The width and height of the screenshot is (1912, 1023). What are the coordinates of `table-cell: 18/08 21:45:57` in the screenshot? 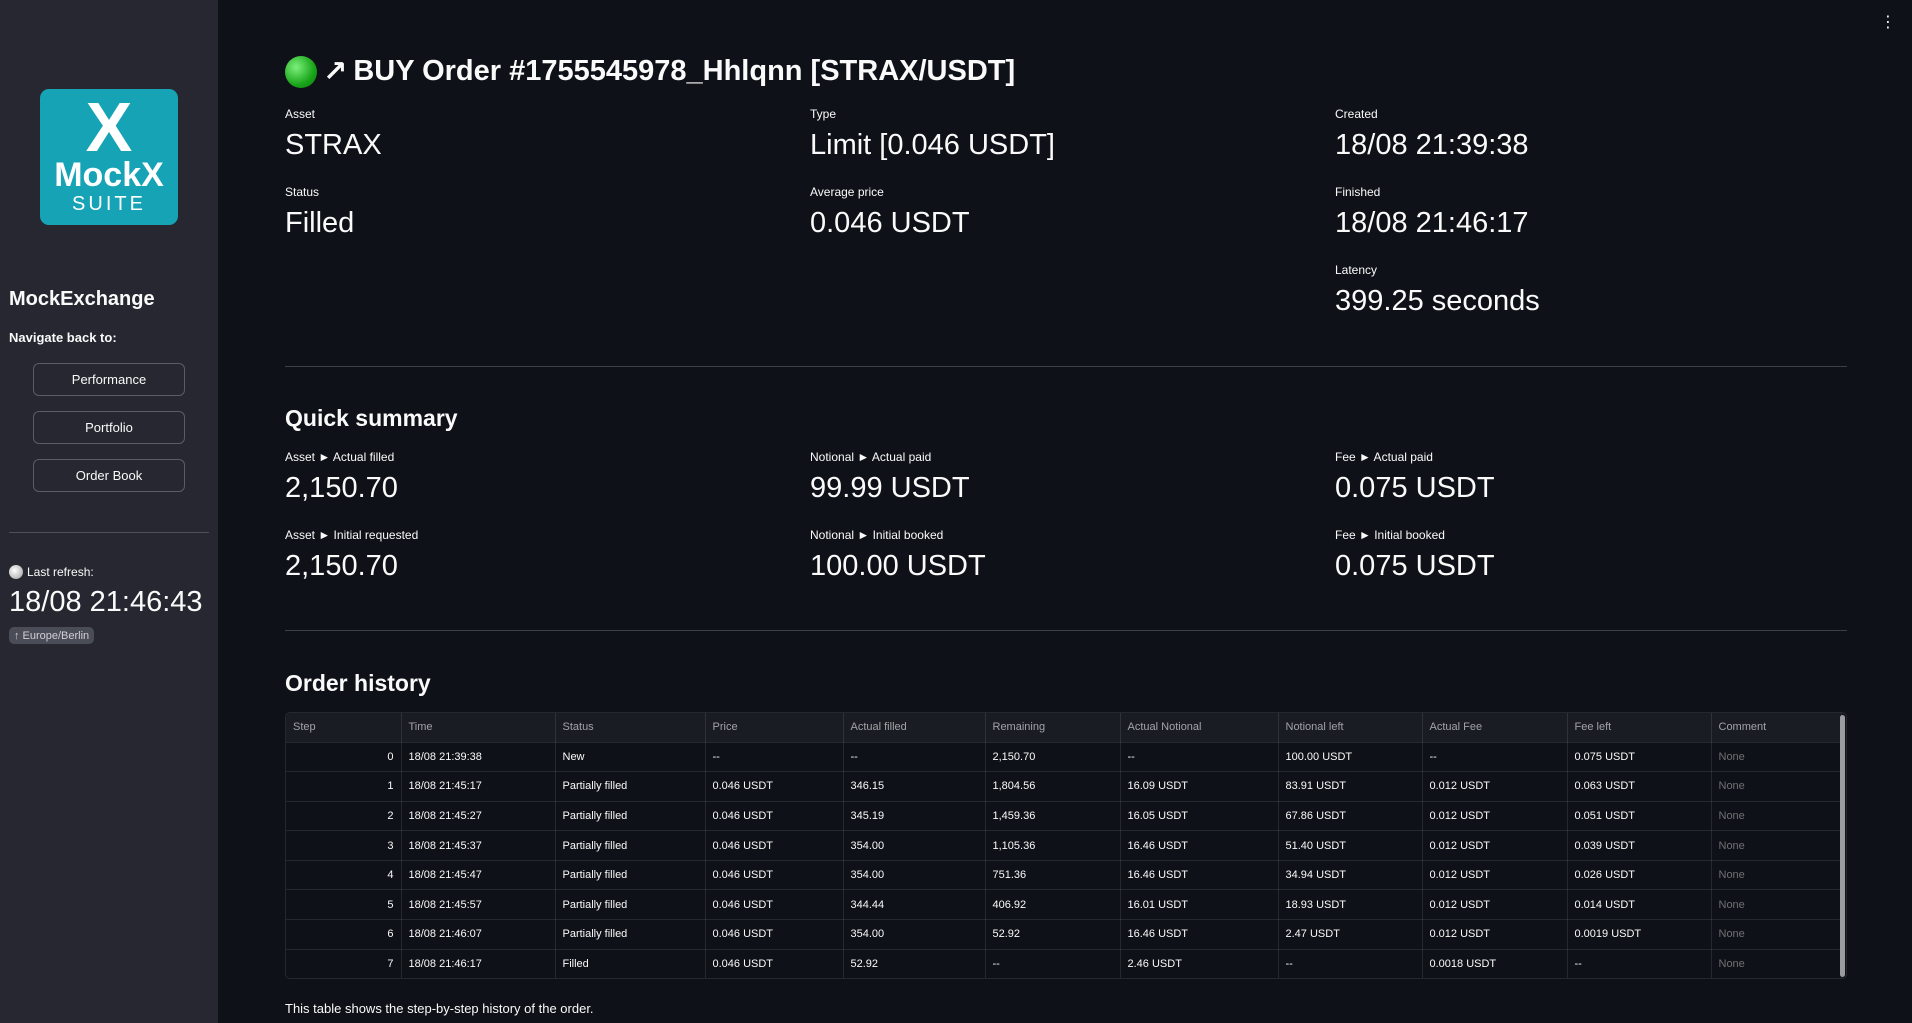 It's located at (478, 905).